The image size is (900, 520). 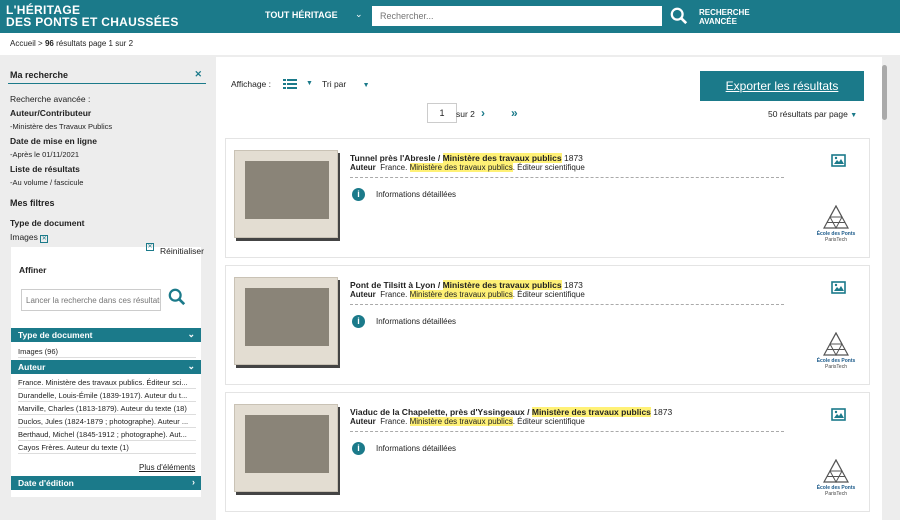 What do you see at coordinates (45, 169) in the screenshot?
I see `search-criterion: Liste de résultats` at bounding box center [45, 169].